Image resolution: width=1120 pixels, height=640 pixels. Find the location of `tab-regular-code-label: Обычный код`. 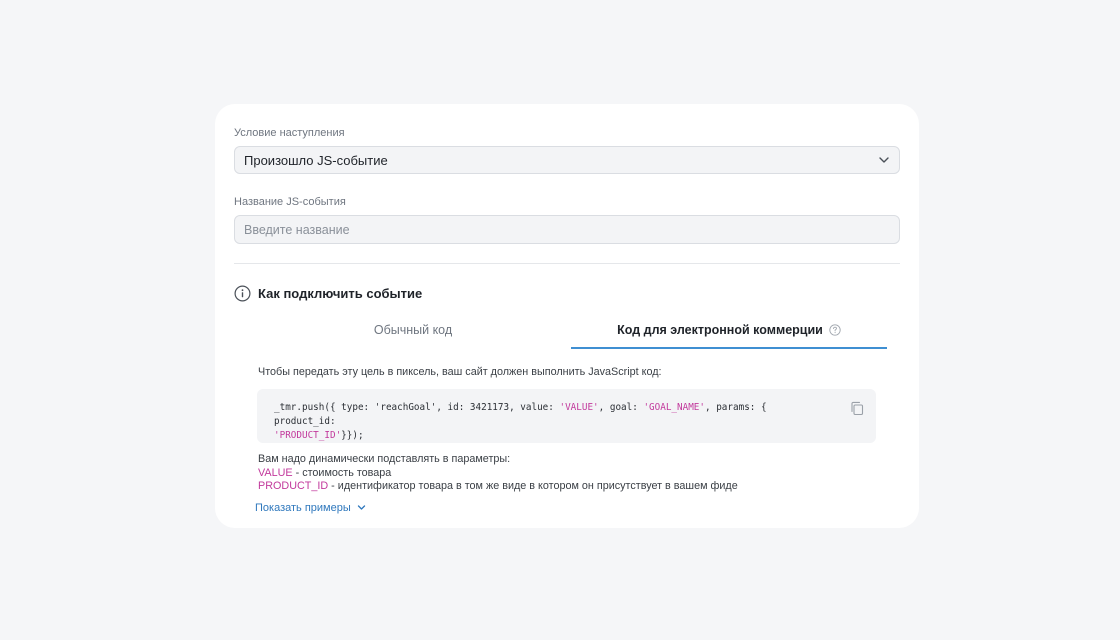

tab-regular-code-label: Обычный код is located at coordinates (413, 330).